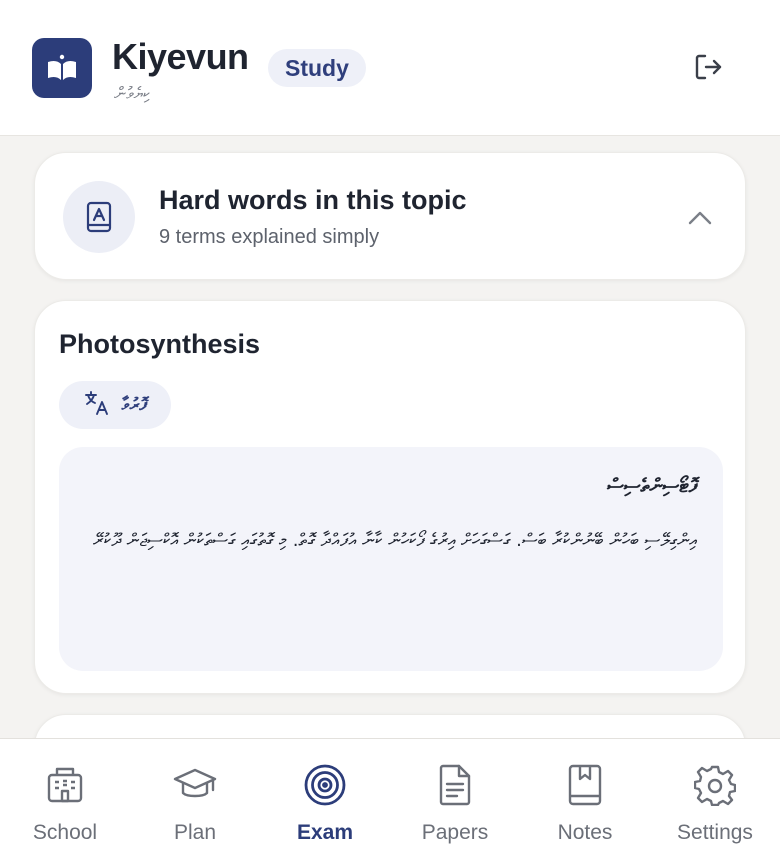 This screenshot has width=780, height=860. What do you see at coordinates (132, 93) in the screenshot?
I see `app-subtitle: ކިޔެވުން` at bounding box center [132, 93].